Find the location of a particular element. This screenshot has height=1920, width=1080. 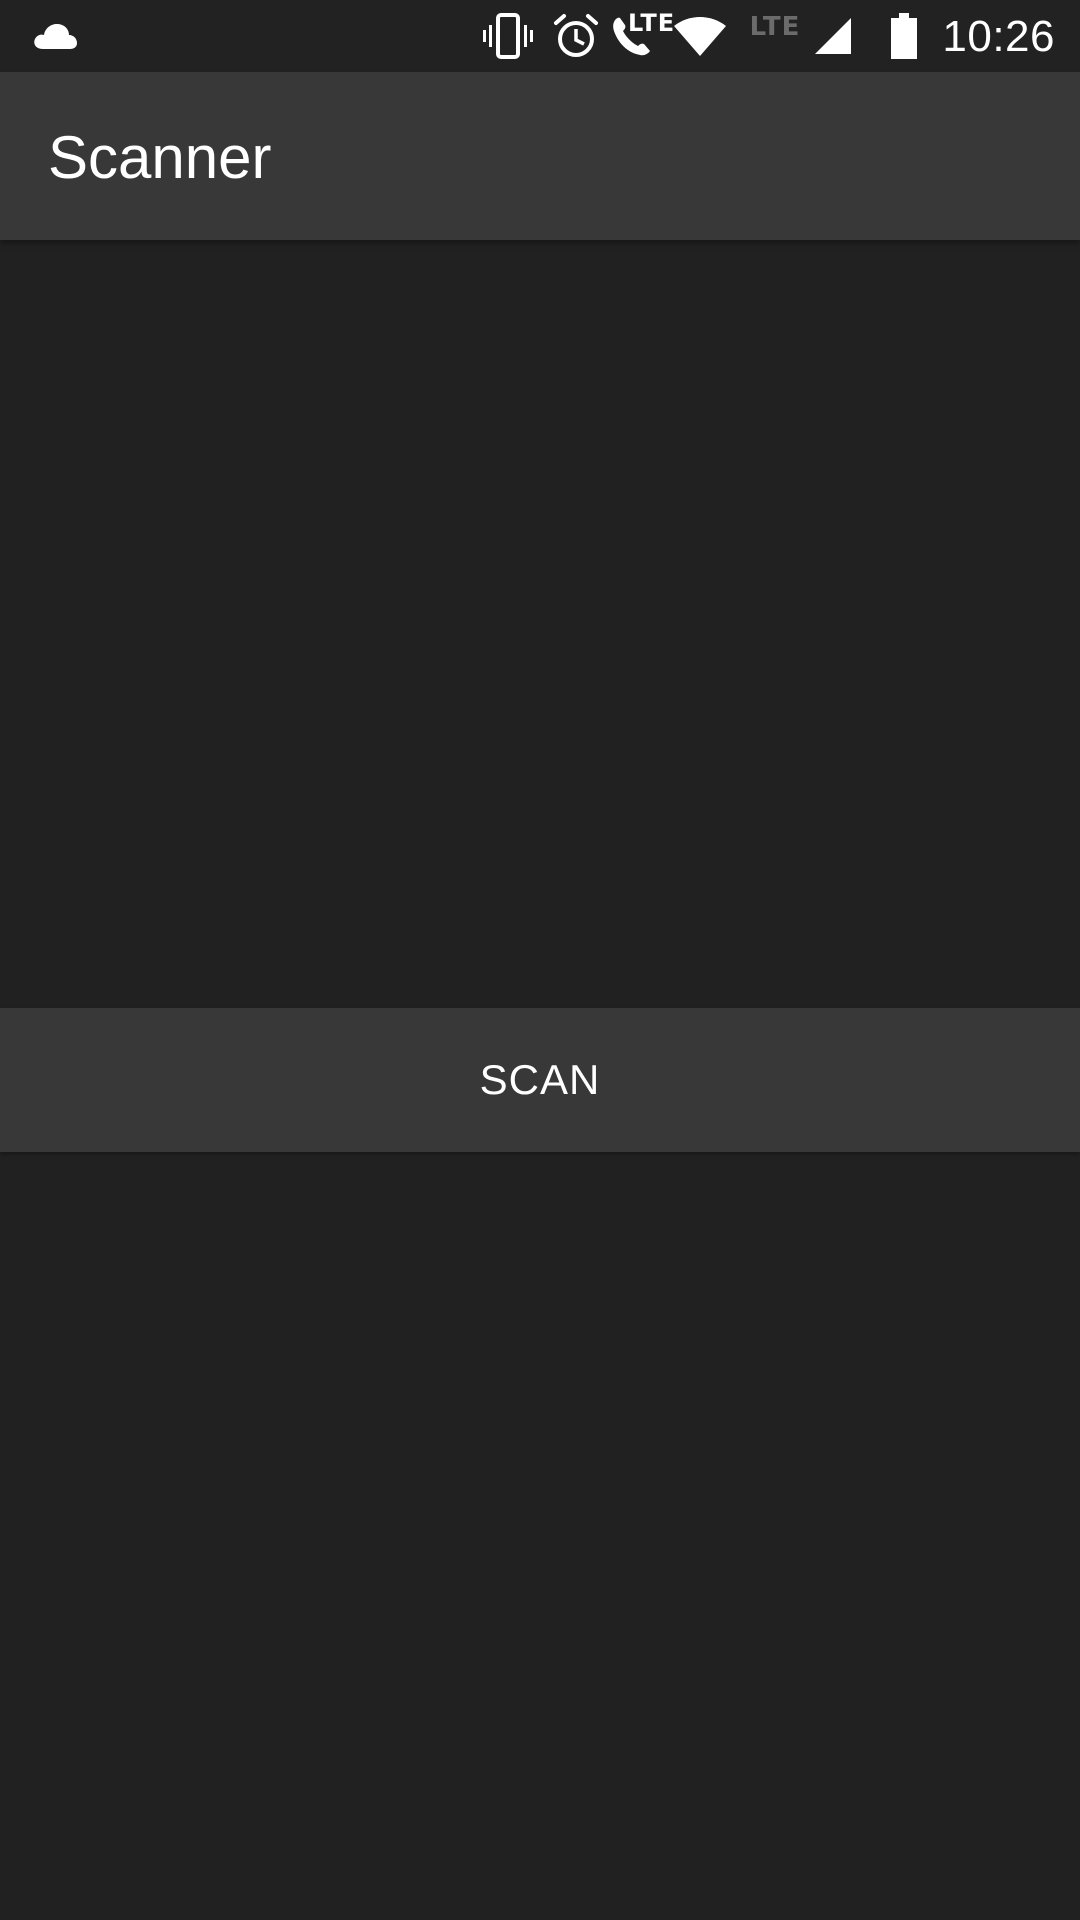

lte-data-icon: LTE is located at coordinates (775, 36).